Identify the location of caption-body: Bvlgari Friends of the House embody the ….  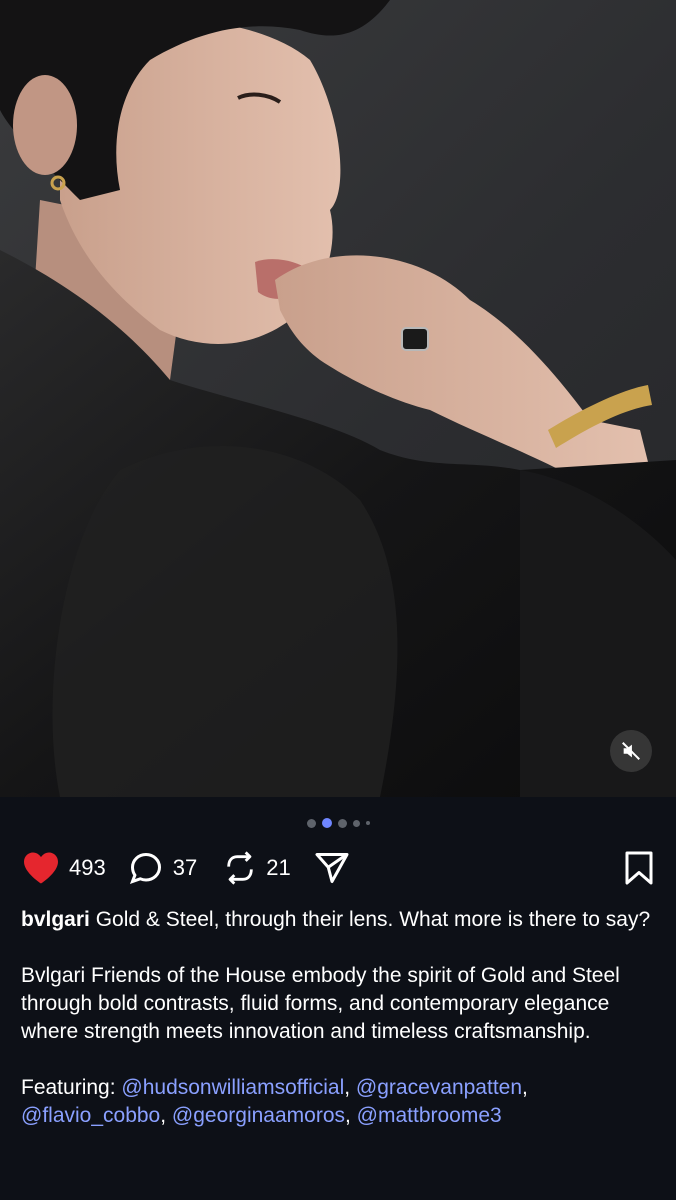
(320, 1003).